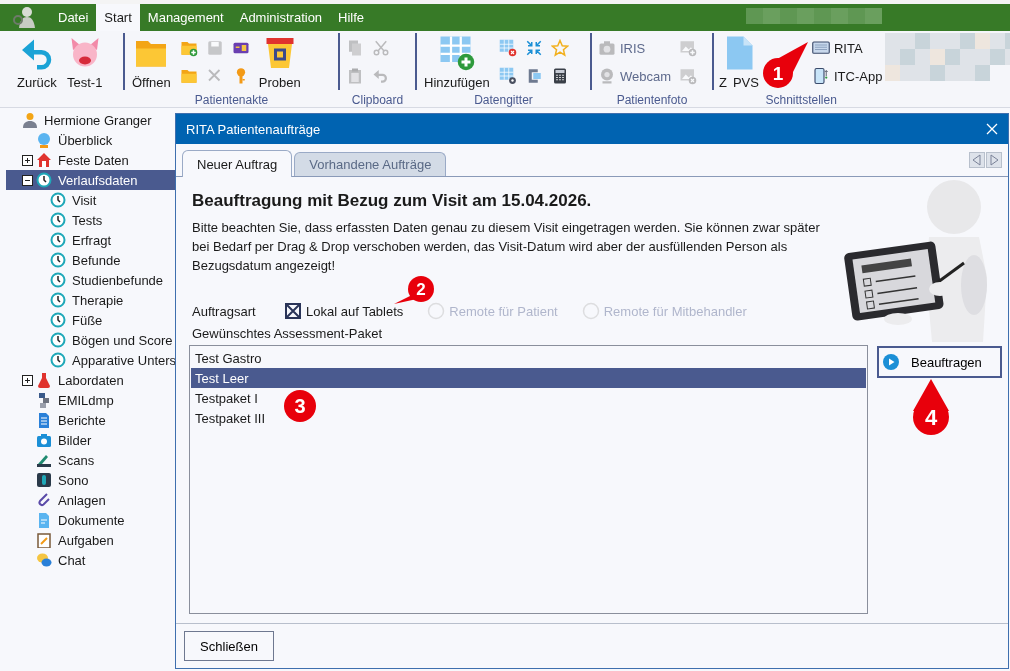  What do you see at coordinates (122, 360) in the screenshot?
I see `tree-item: Apparative Unters` at bounding box center [122, 360].